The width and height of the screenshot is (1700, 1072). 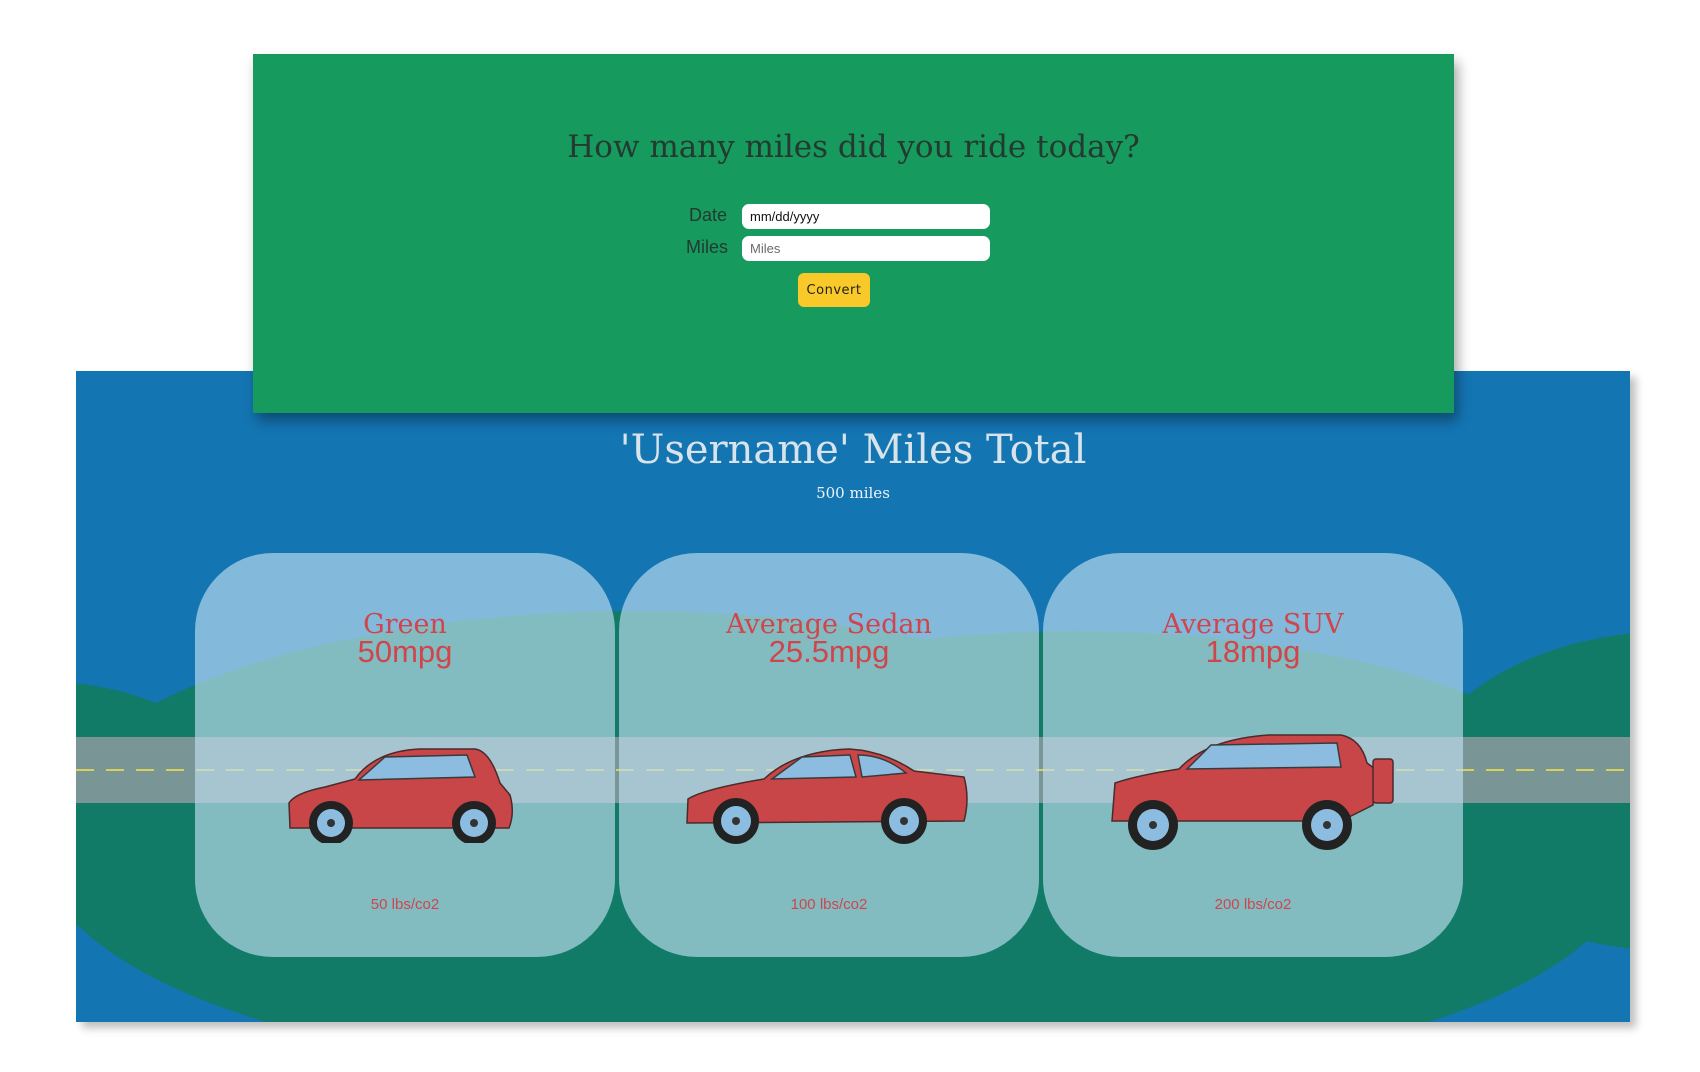 I want to click on vehicle-card-suv: Average SUV 18mpg 200 lbs/co2, so click(x=1253, y=755).